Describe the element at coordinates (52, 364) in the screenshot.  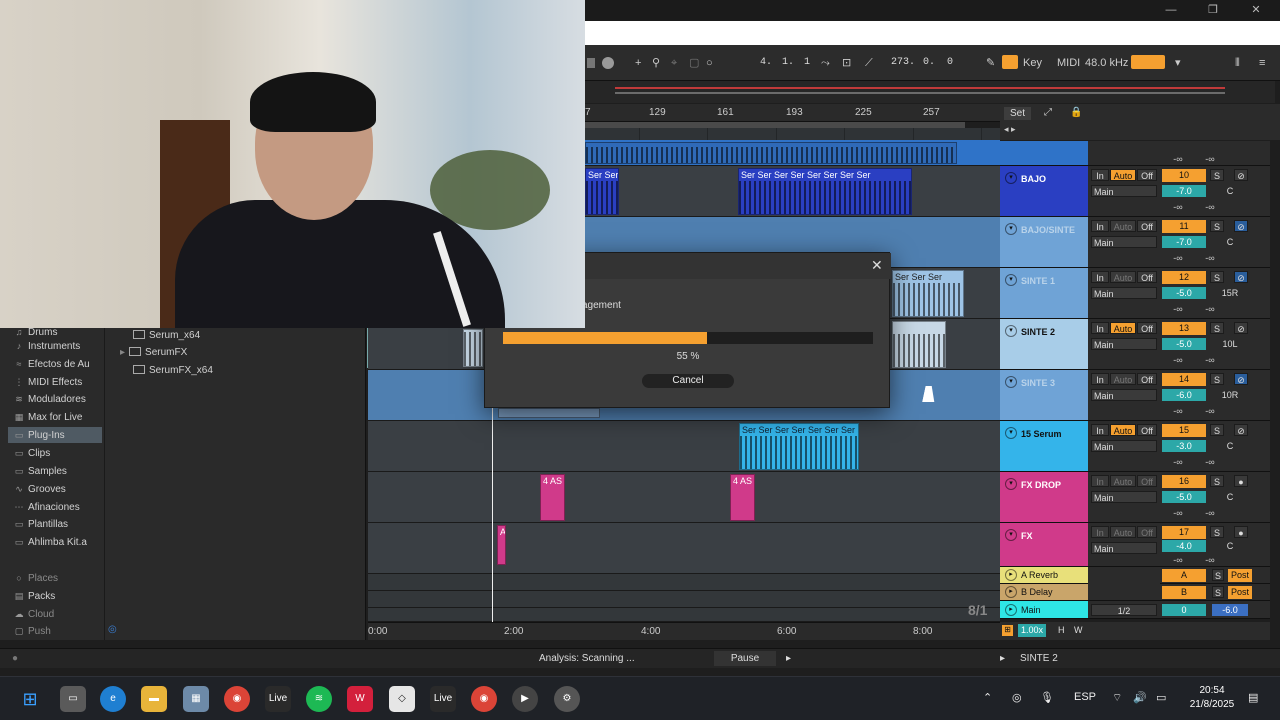
I see `browser-cat-audio-effects: ≈ Efectos de Au` at that location.